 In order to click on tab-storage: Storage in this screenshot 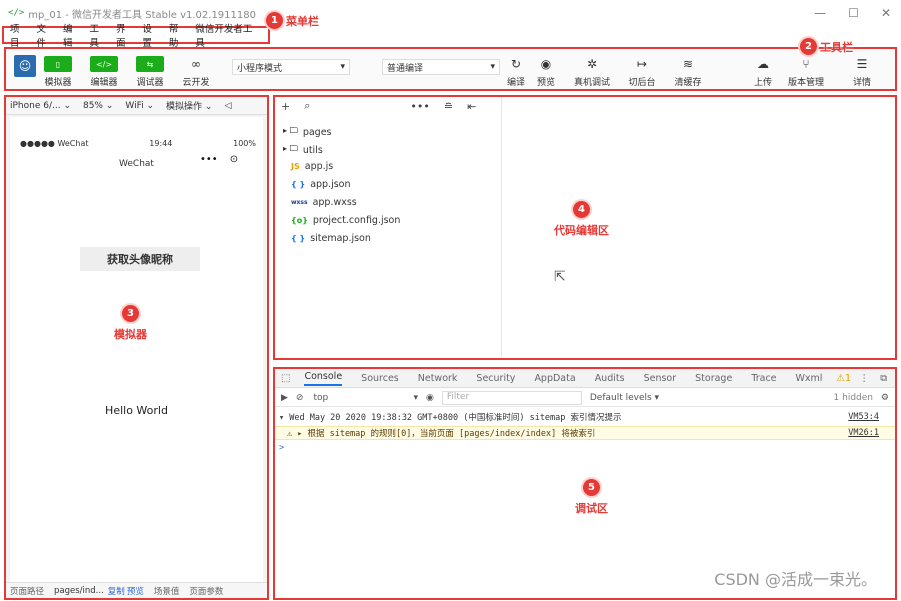, I will do `click(713, 378)`.